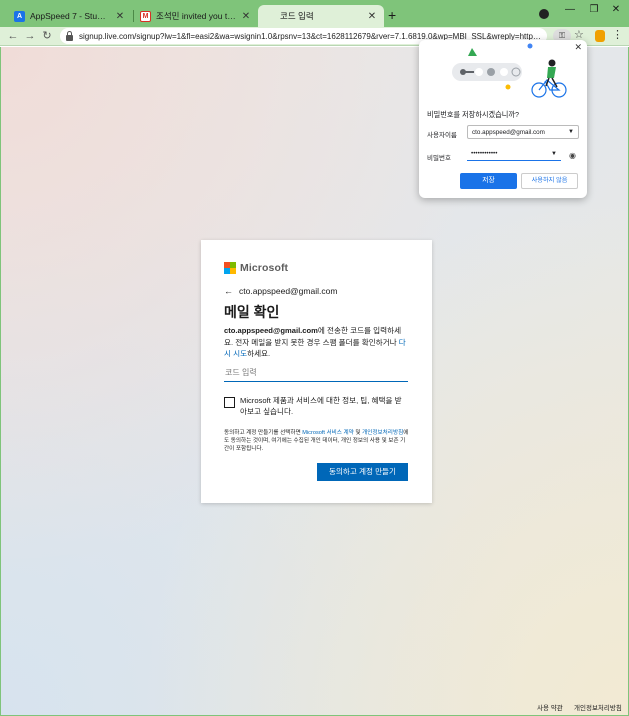 Image resolution: width=629 pixels, height=716 pixels. What do you see at coordinates (392, 15) in the screenshot?
I see `new-tab-button: +` at bounding box center [392, 15].